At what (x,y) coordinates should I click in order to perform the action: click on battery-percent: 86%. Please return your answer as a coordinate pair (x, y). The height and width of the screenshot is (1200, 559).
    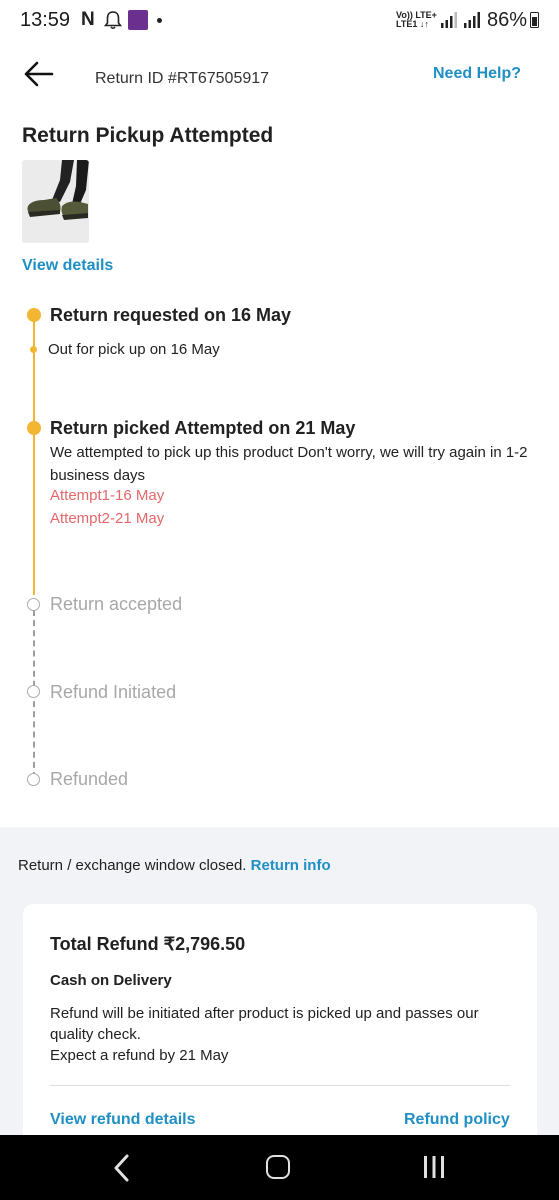
    Looking at the image, I should click on (507, 20).